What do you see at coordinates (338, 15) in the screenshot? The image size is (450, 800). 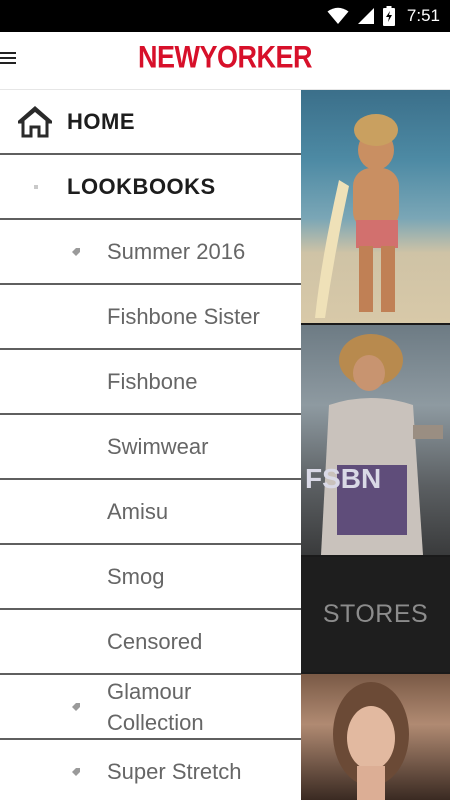 I see `wifi-icon` at bounding box center [338, 15].